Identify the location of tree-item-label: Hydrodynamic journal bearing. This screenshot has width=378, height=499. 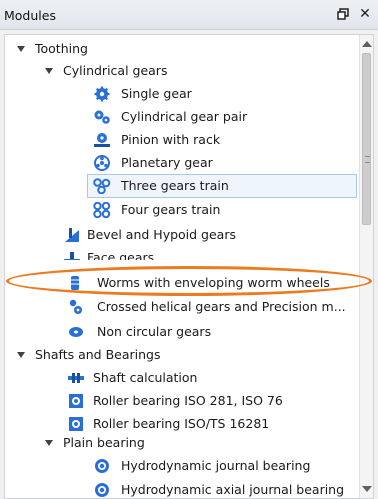
(216, 465).